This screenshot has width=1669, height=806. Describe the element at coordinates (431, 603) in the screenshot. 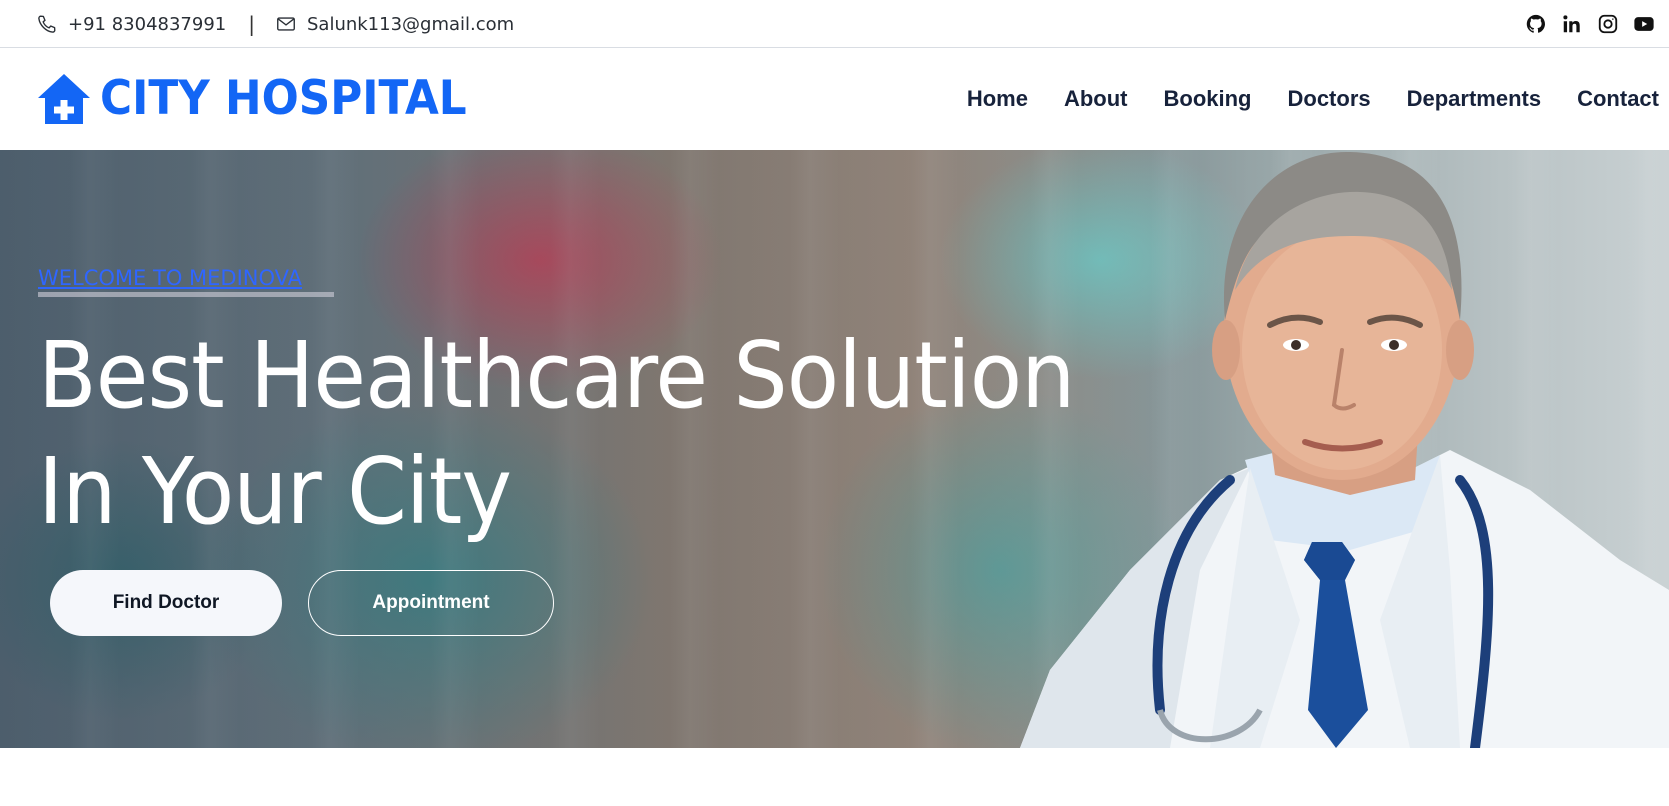

I see `appointment-button: Appointment` at that location.